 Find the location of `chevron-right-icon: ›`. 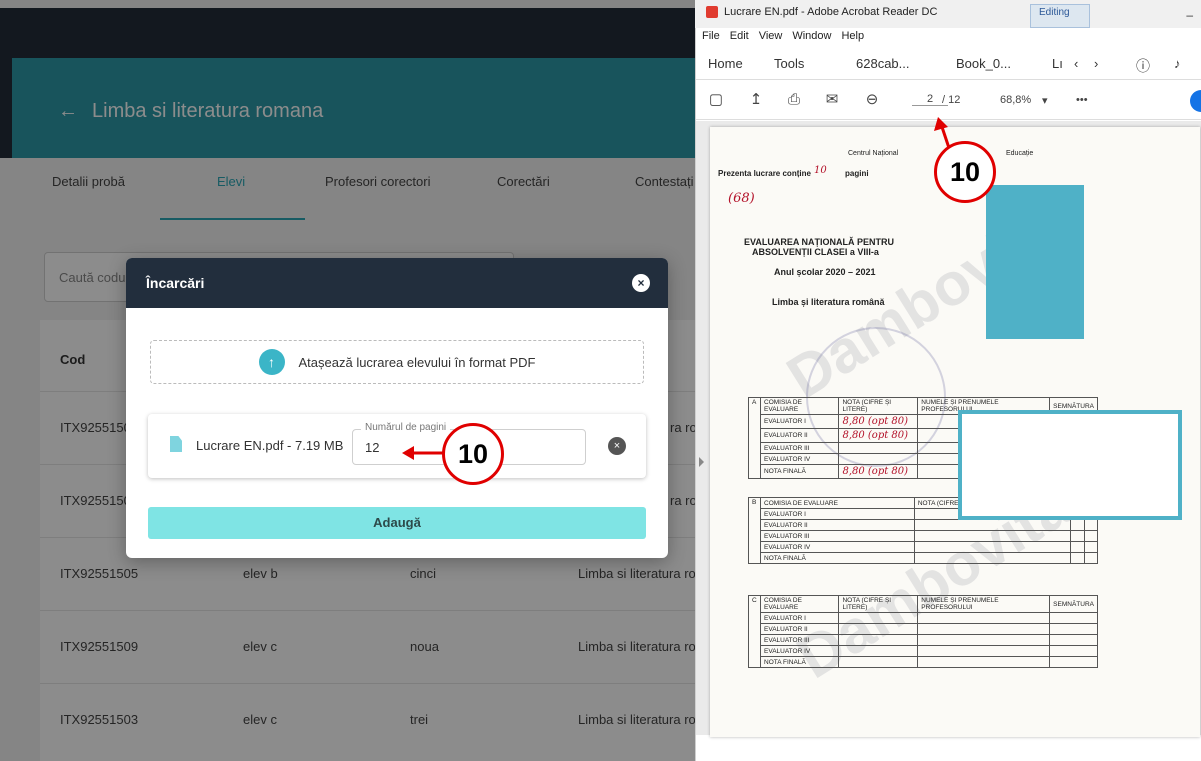

chevron-right-icon: › is located at coordinates (1096, 63).